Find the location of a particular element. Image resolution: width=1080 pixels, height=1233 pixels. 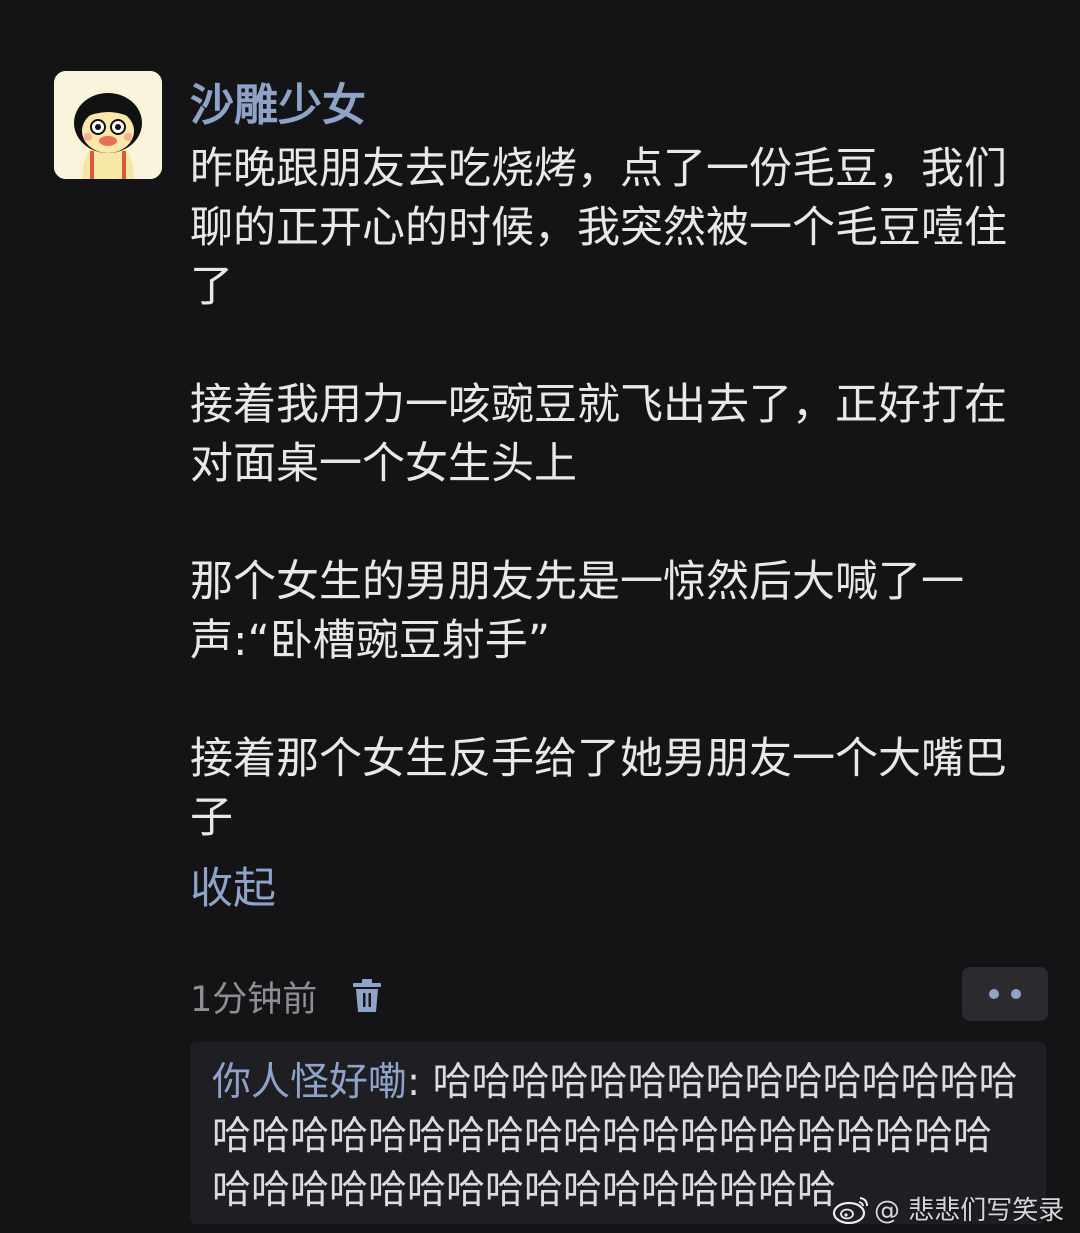

post-meta: 1分钟前 is located at coordinates (286, 996).